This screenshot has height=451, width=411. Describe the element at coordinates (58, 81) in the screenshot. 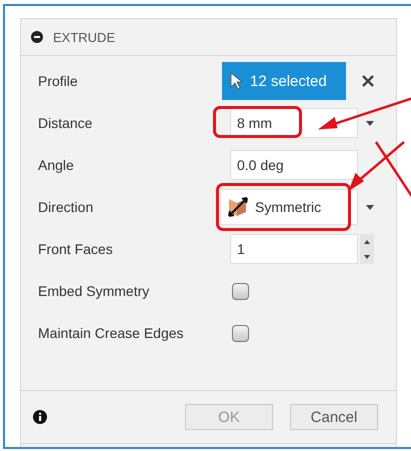

I see `field-label: Profile` at that location.